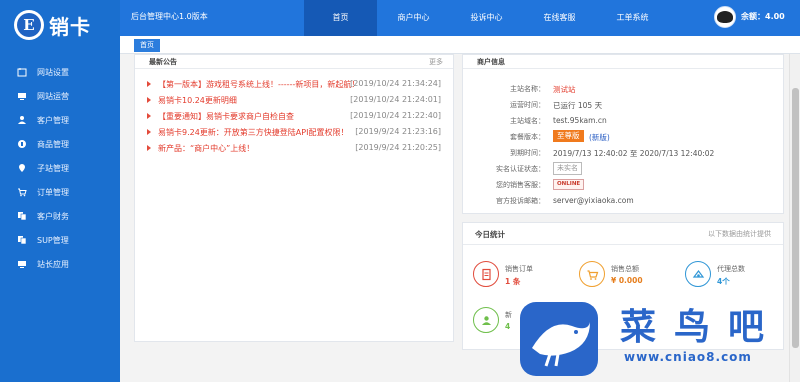  What do you see at coordinates (623, 185) in the screenshot?
I see `info-row-sales-support: 您的销售客服： ONLINE` at bounding box center [623, 185].